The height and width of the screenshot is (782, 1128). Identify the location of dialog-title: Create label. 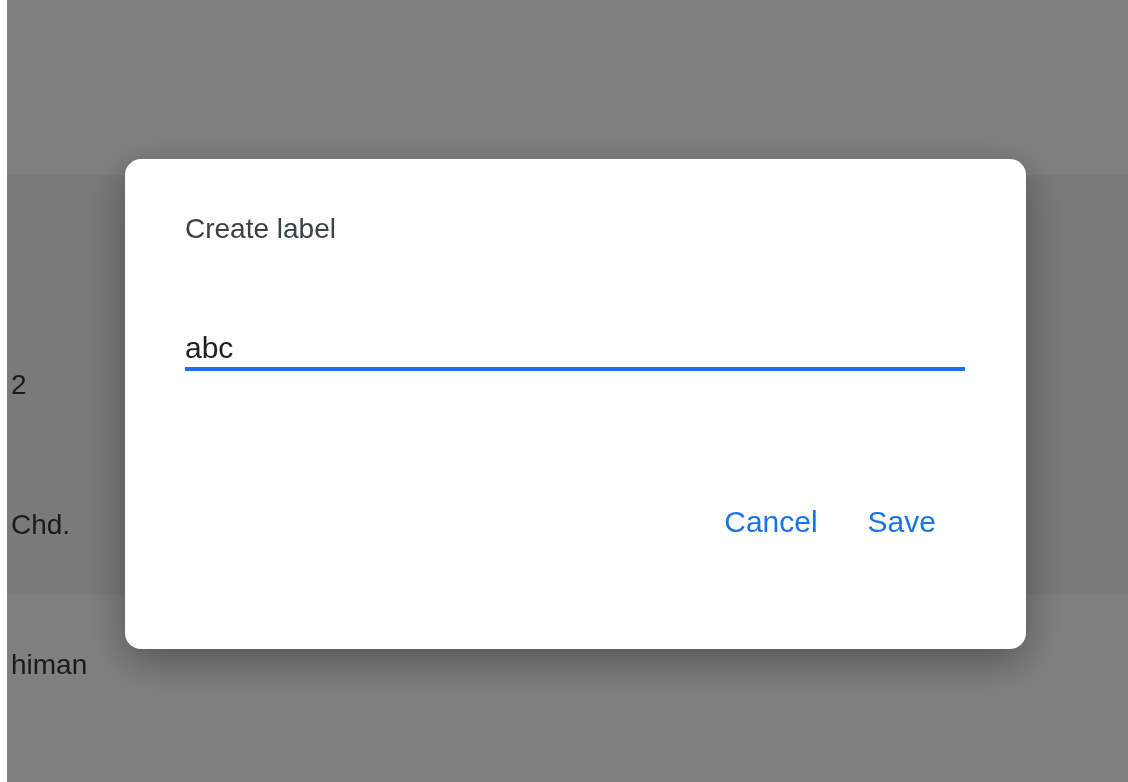
(260, 229).